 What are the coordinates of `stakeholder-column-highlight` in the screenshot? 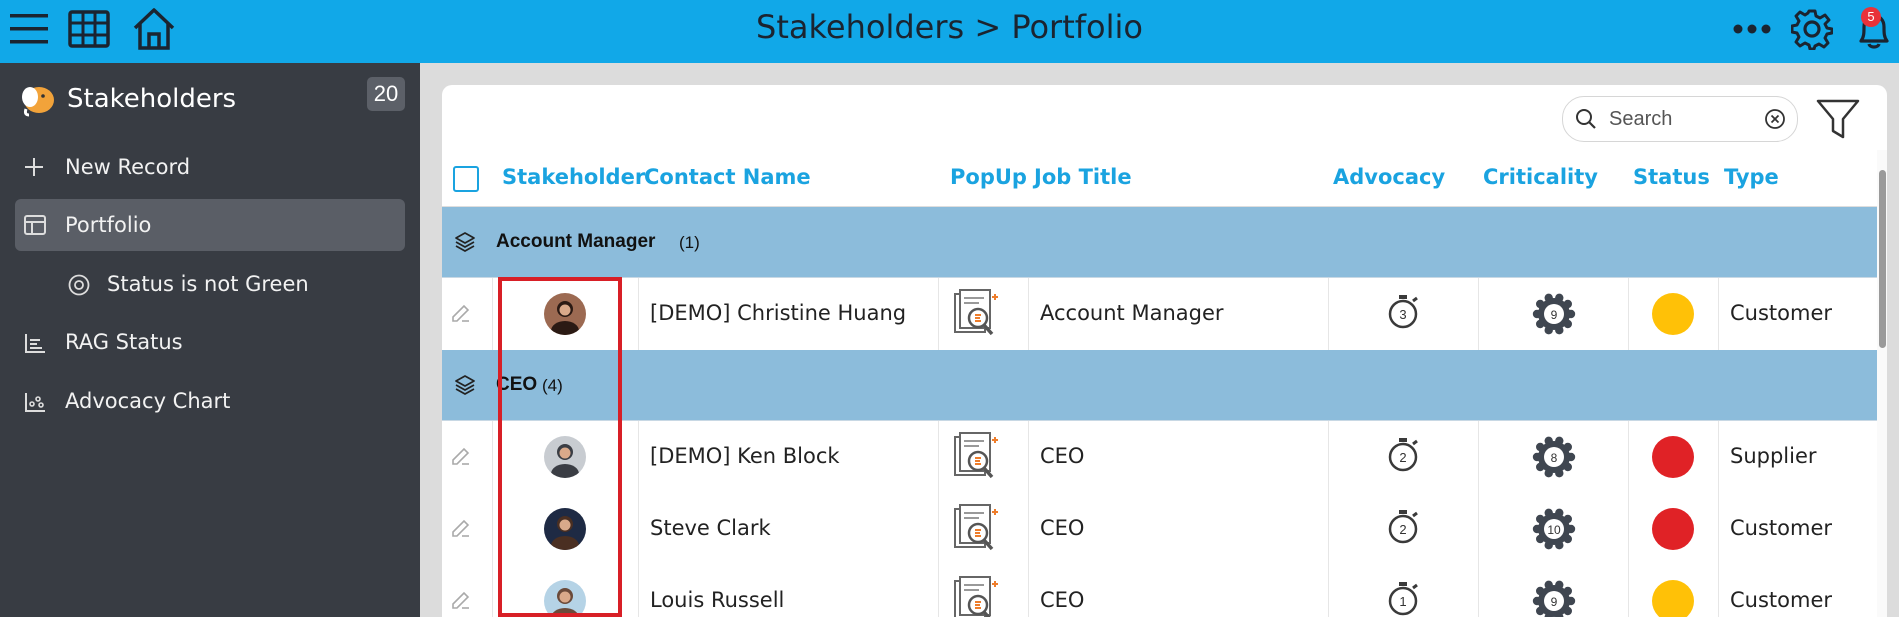 It's located at (560, 447).